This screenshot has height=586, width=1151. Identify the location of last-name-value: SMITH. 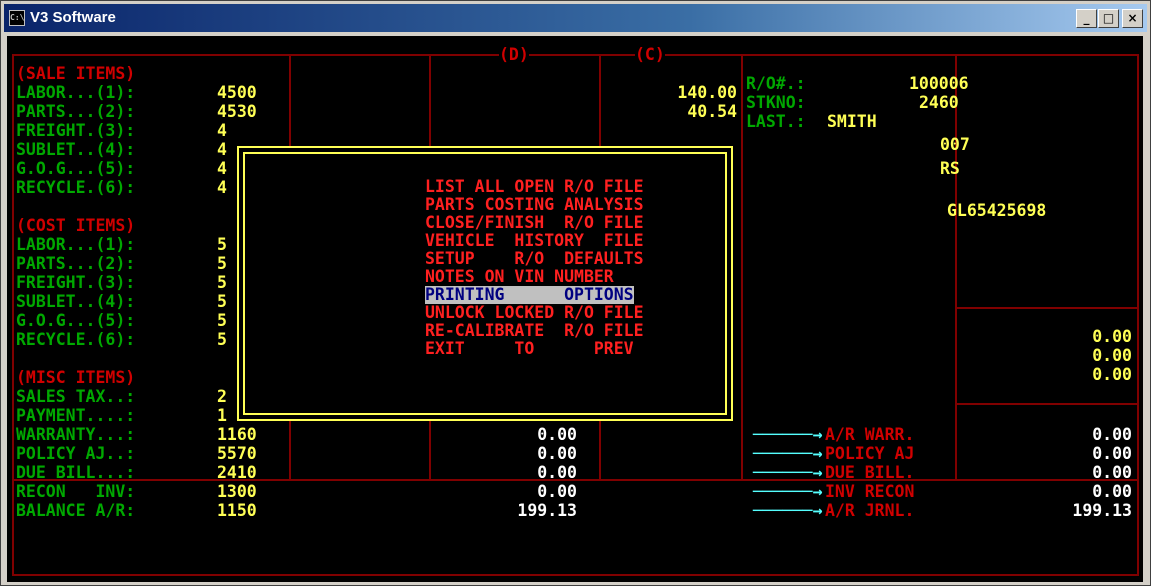
(852, 121).